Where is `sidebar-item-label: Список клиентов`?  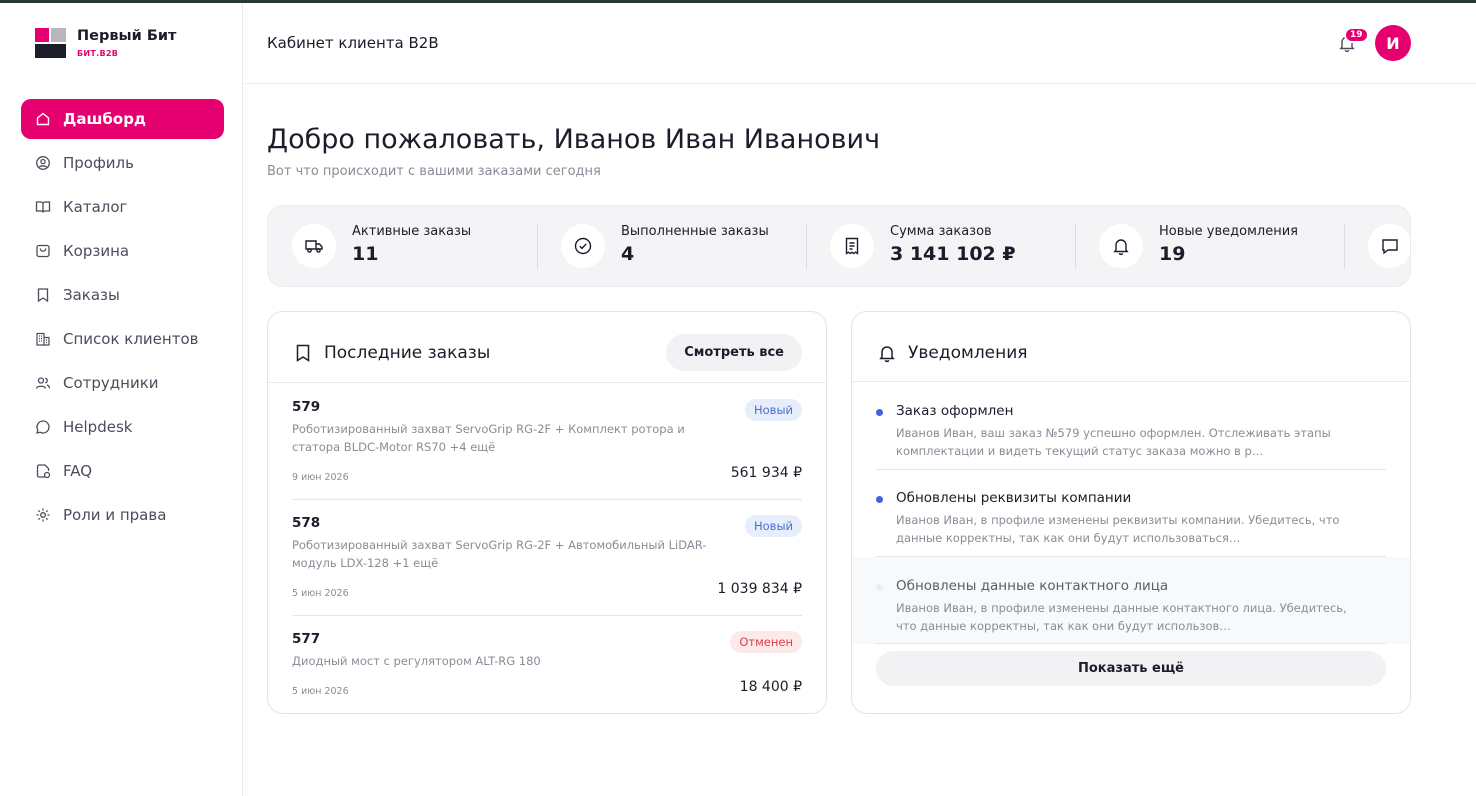
sidebar-item-label: Список клиентов is located at coordinates (131, 339).